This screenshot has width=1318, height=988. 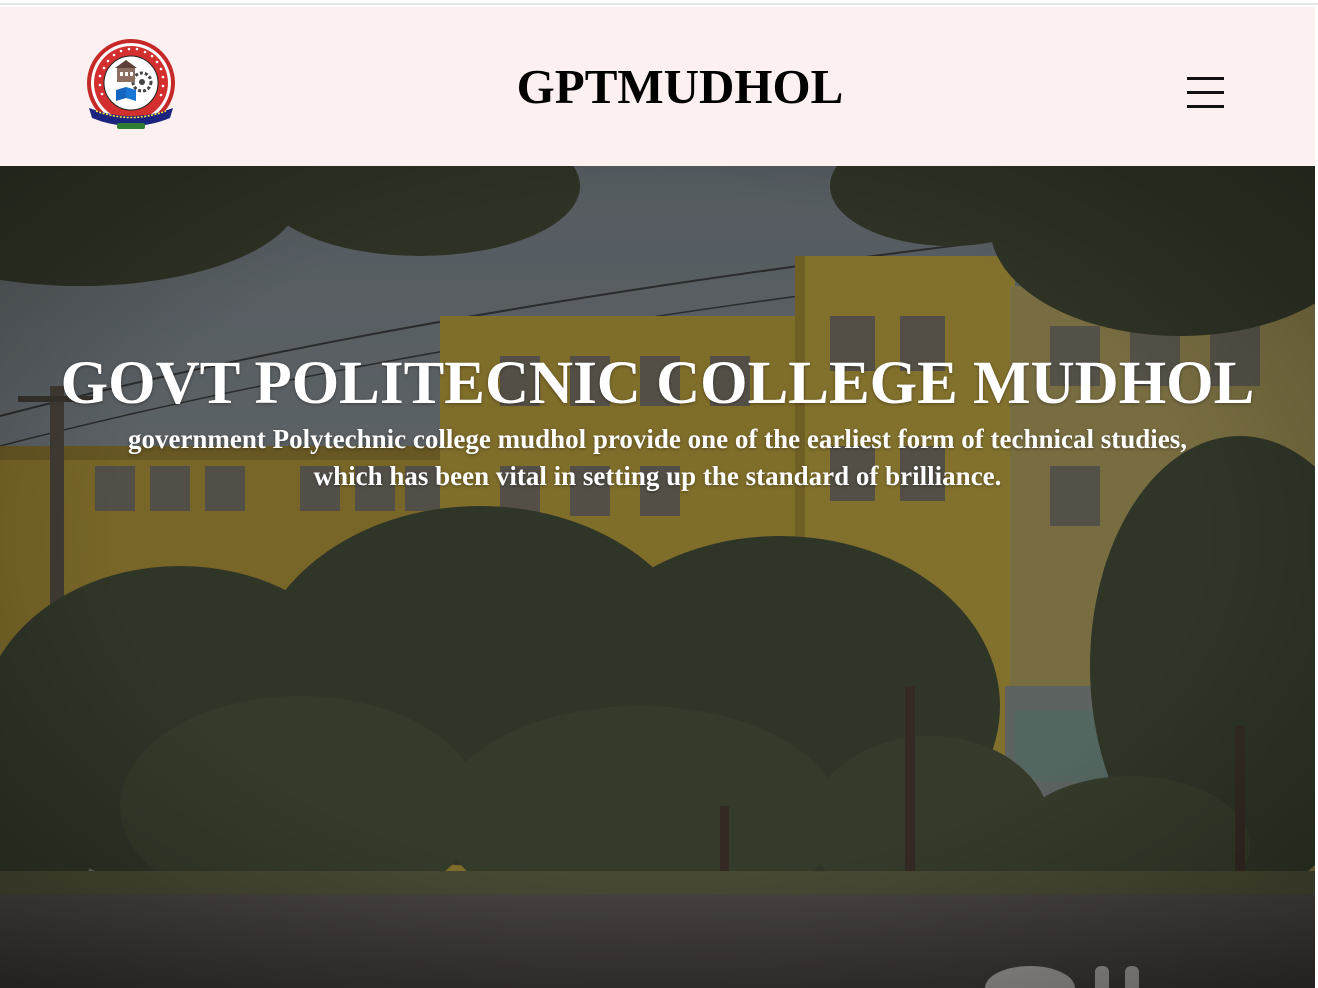 I want to click on college-emblem-icon, so click(x=131, y=84).